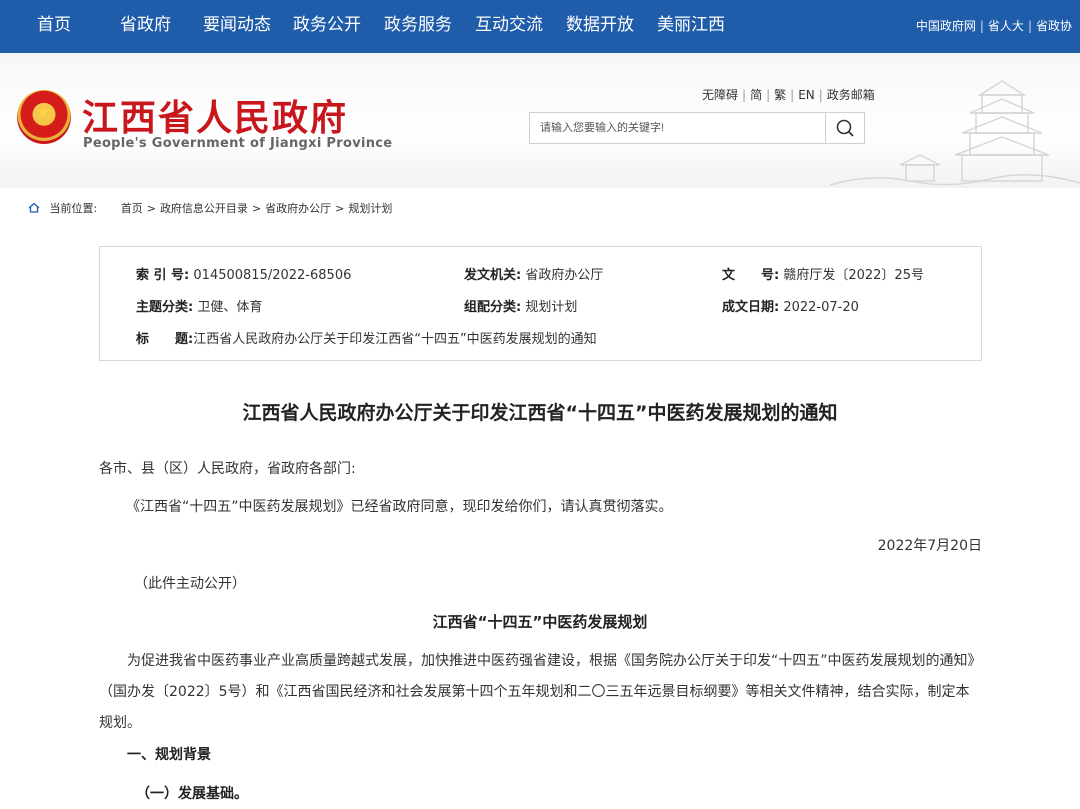  I want to click on nav-news: 要闻动态, so click(237, 25).